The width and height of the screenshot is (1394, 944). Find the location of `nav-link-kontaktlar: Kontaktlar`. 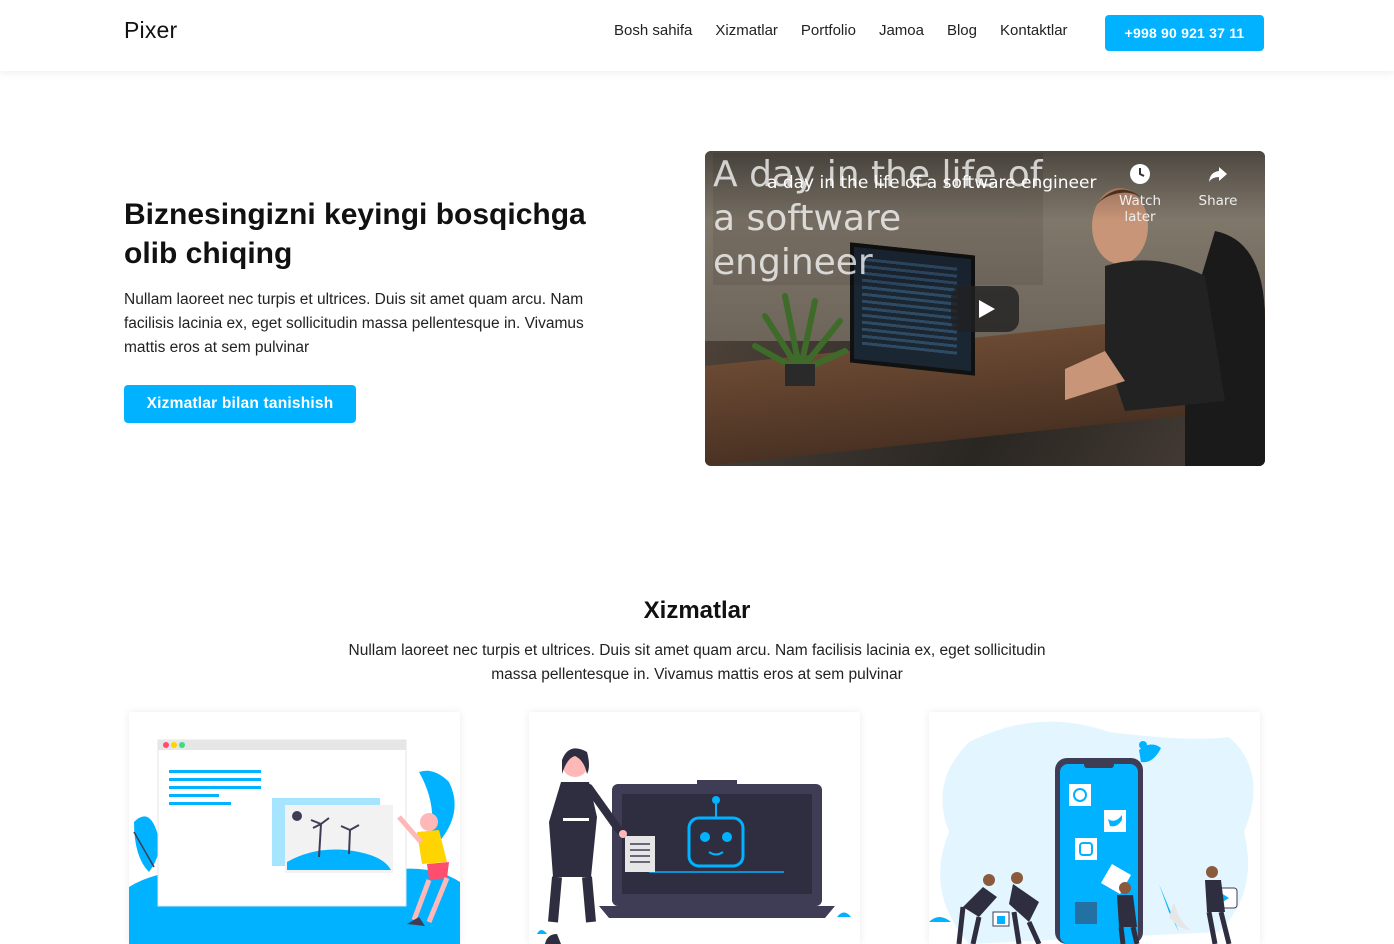

nav-link-kontaktlar: Kontaktlar is located at coordinates (1034, 30).